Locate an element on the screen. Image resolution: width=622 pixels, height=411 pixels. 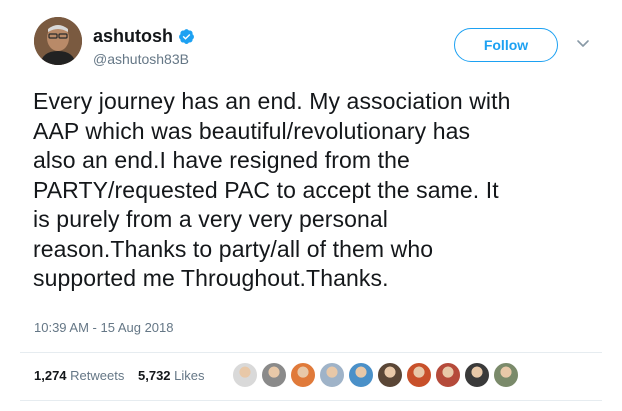
liker-avatar-8-icon is located at coordinates (448, 375).